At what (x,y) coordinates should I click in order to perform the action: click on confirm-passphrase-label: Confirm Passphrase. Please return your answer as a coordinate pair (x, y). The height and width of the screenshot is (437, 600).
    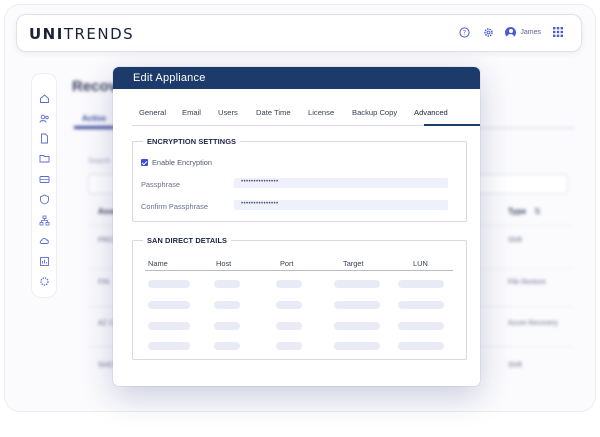
    Looking at the image, I should click on (174, 206).